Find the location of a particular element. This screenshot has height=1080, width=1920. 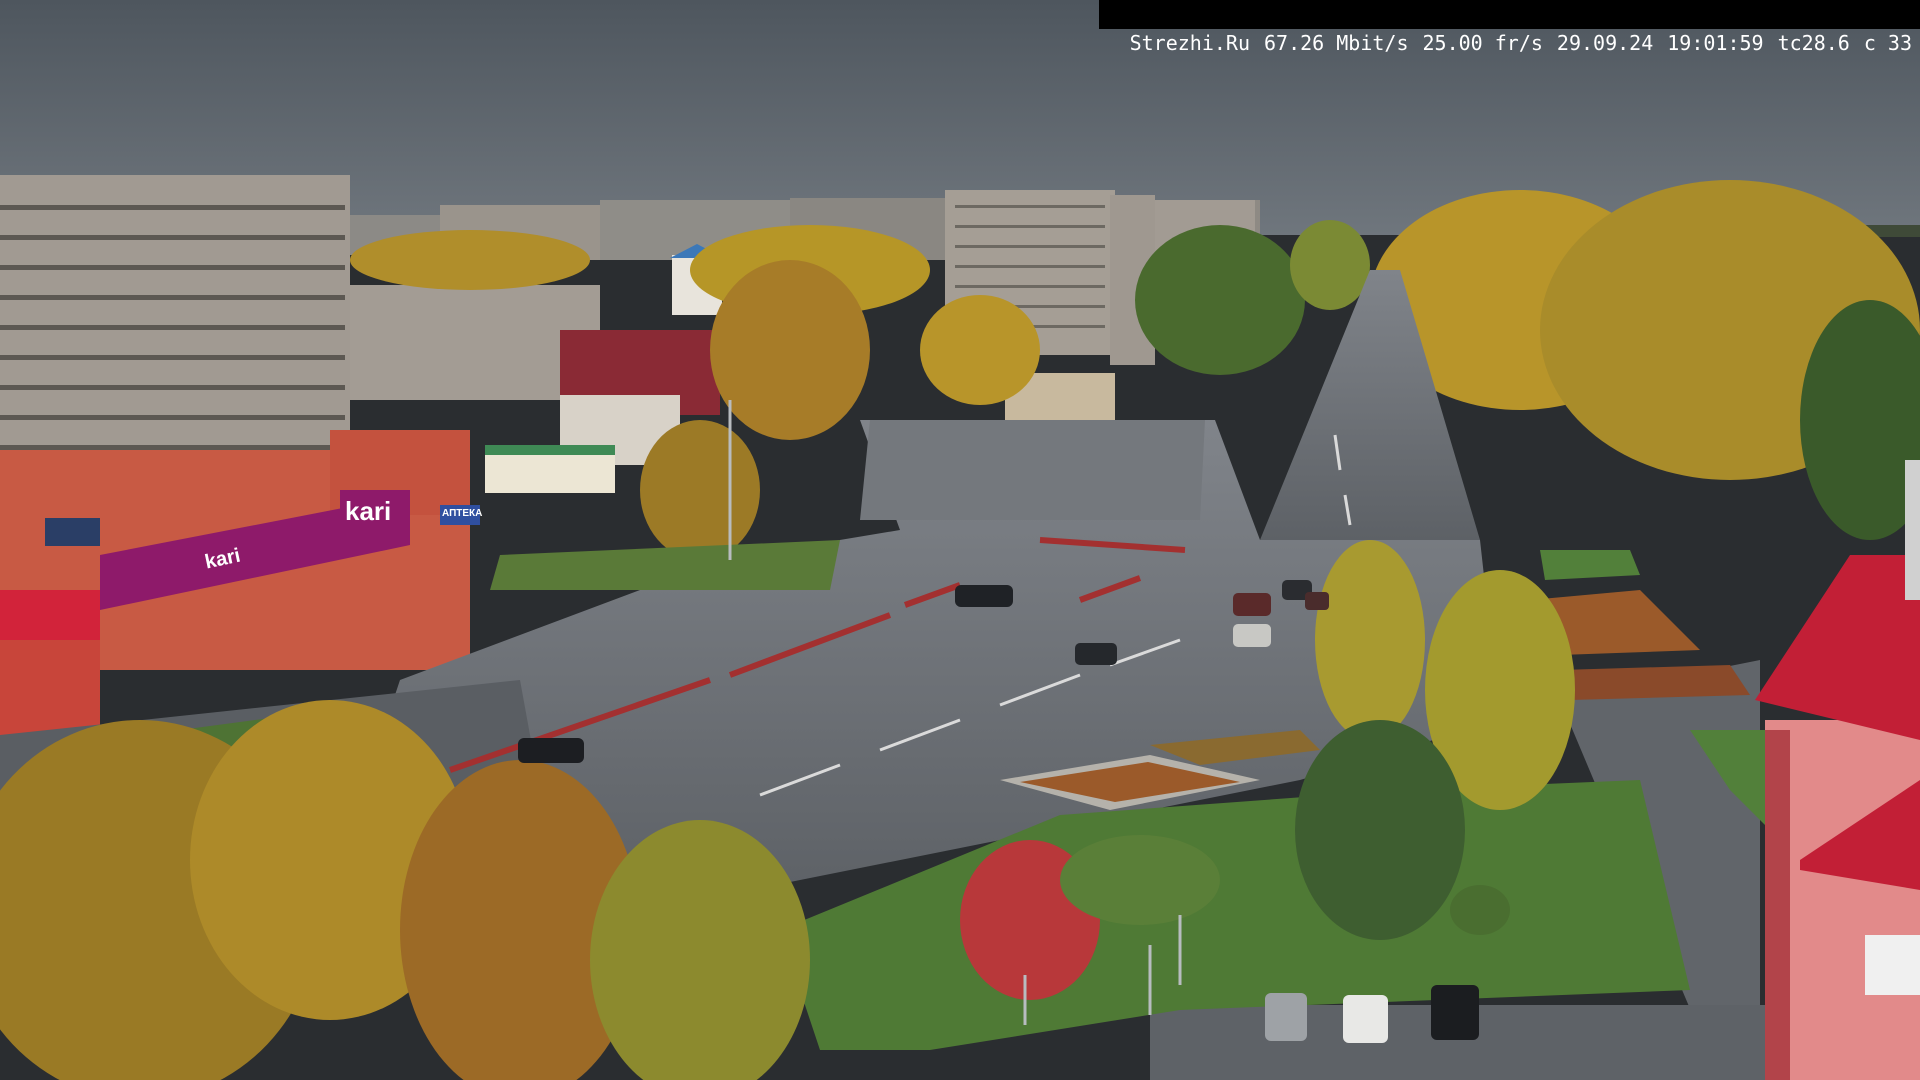

osd-bitrate: 67.26 Mbit/s is located at coordinates (1336, 43).